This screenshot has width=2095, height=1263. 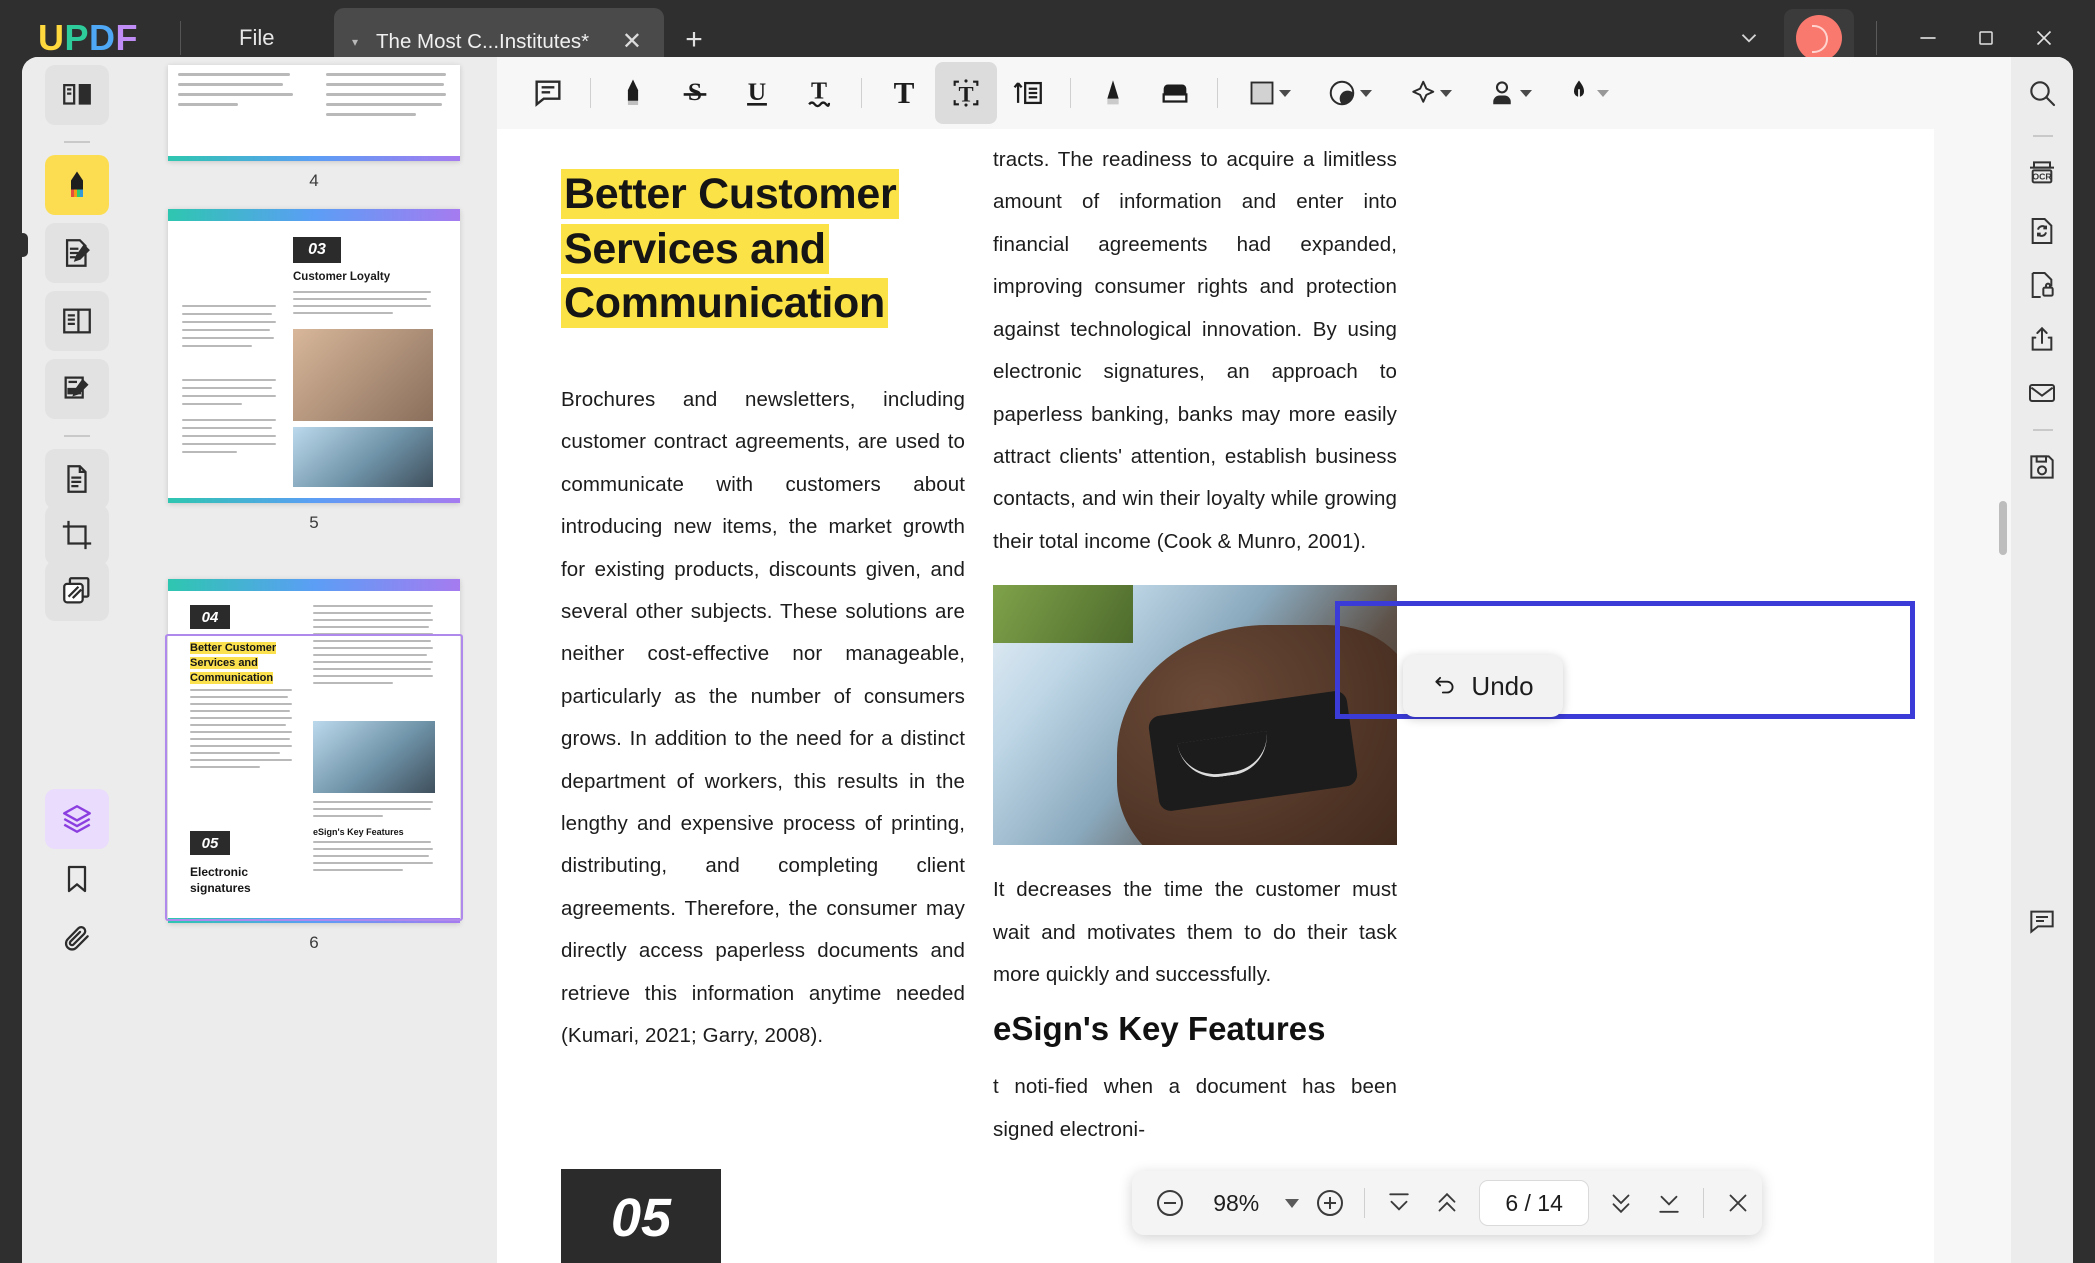 I want to click on search-button, so click(x=2042, y=93).